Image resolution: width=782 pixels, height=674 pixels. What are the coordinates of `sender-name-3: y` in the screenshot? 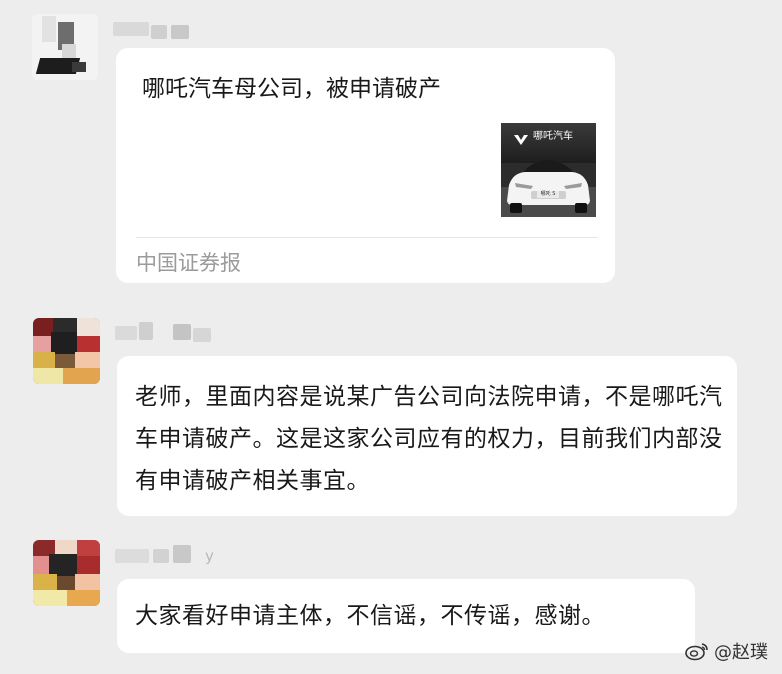 It's located at (170, 557).